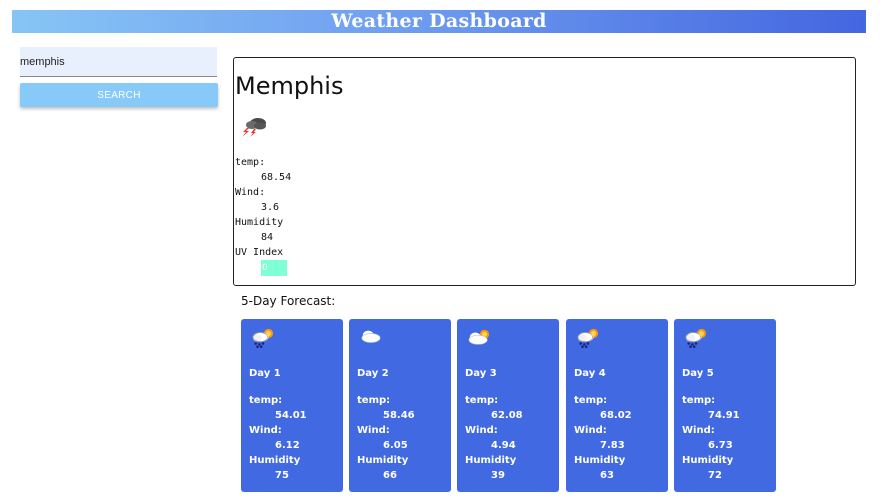 The height and width of the screenshot is (501, 882). I want to click on forecast-humidity-value: 72, so click(715, 475).